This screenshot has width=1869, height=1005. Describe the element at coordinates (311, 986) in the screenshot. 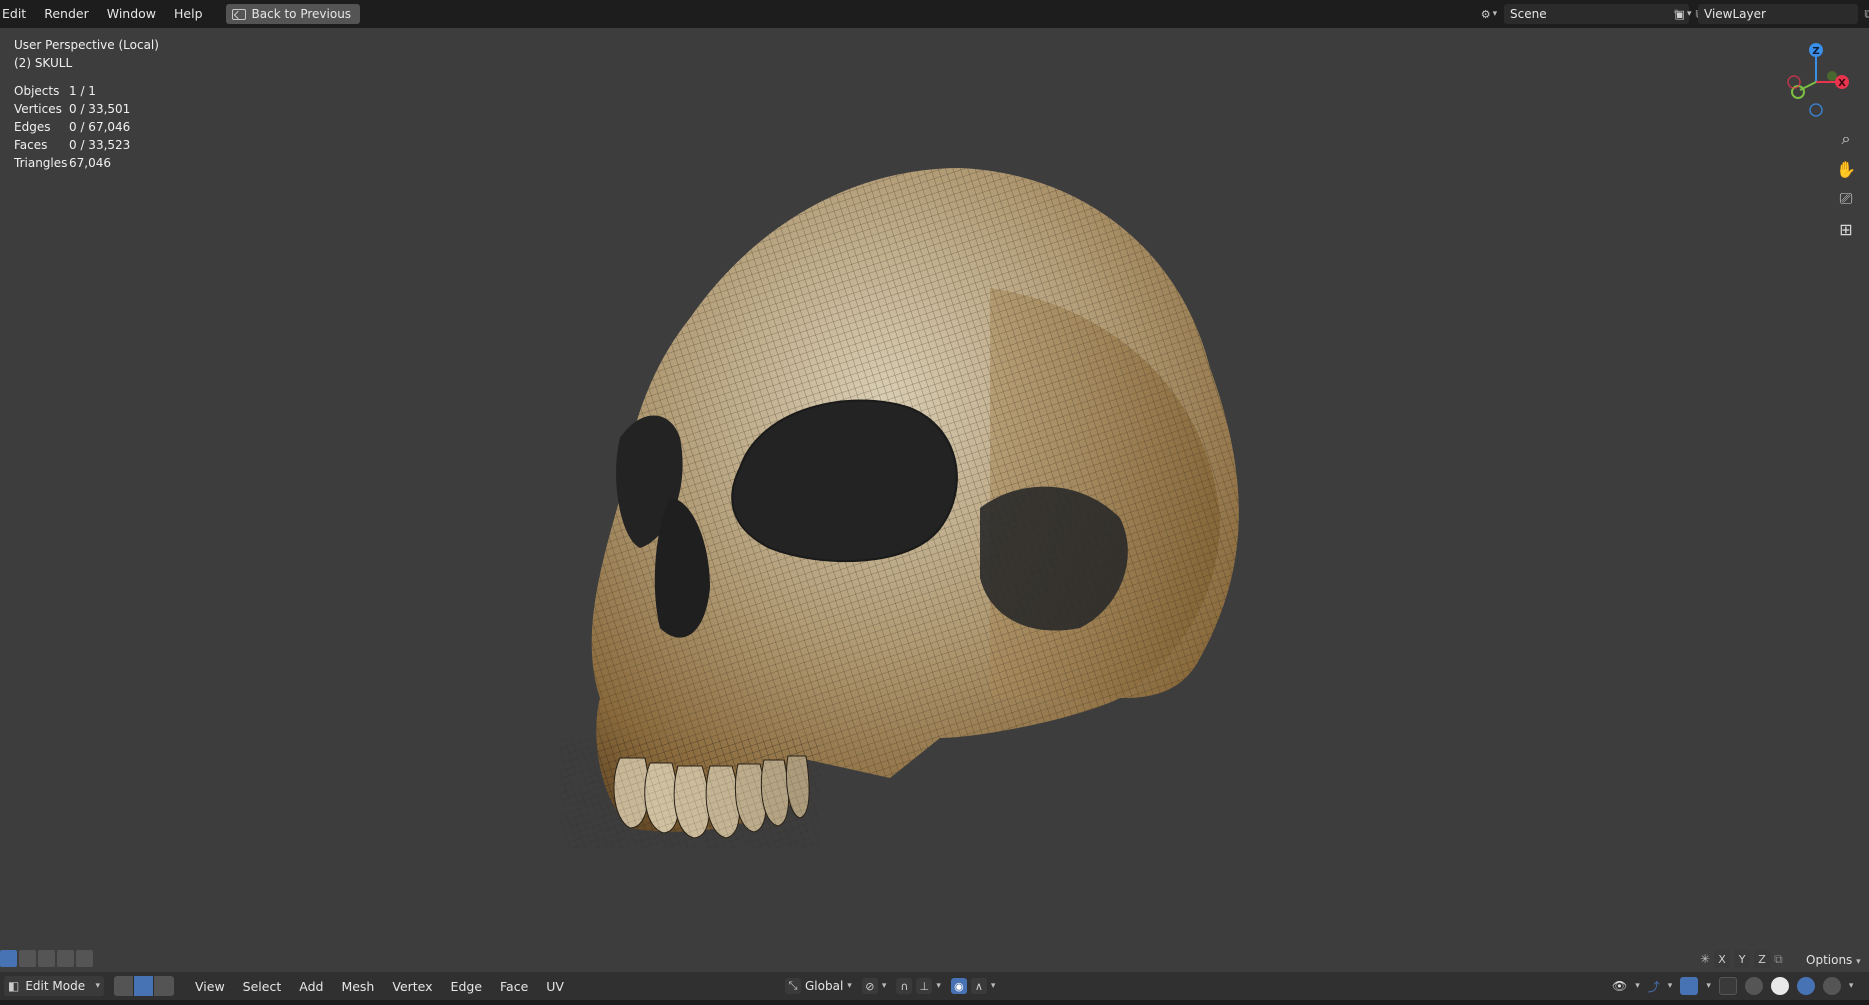

I see `menu-add: Add` at that location.